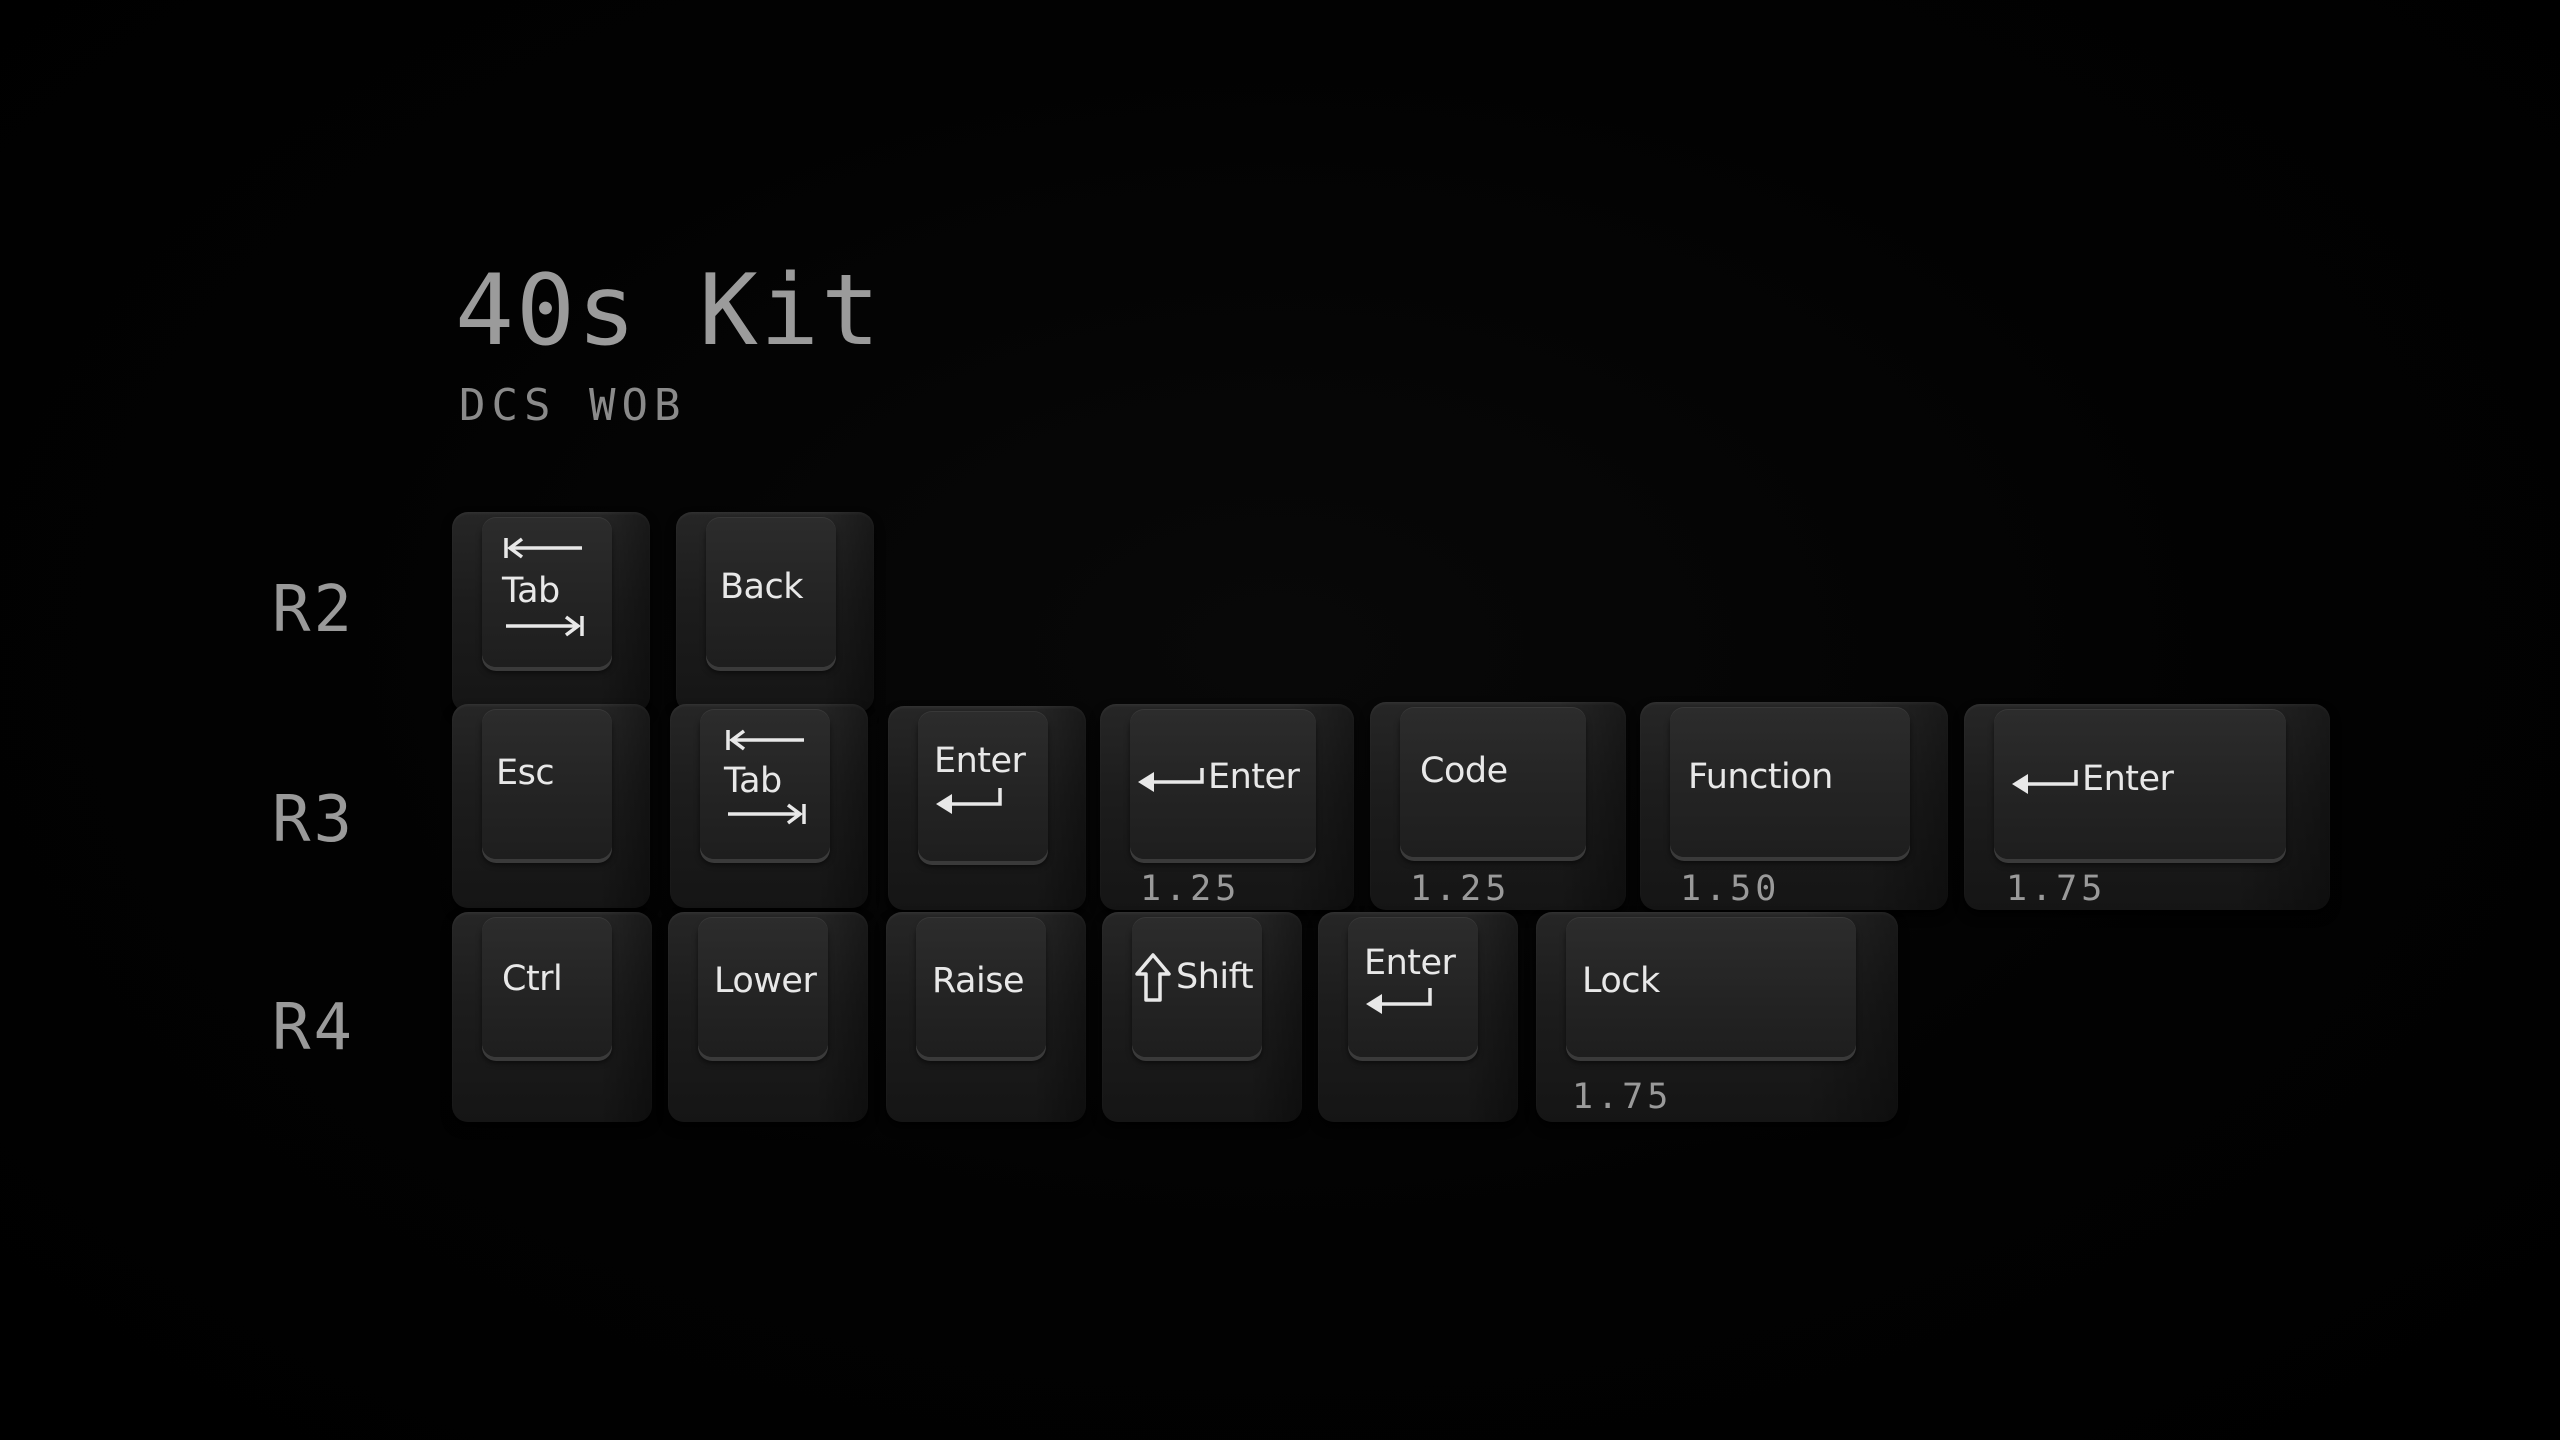 Image resolution: width=2560 pixels, height=1440 pixels. What do you see at coordinates (669, 311) in the screenshot?
I see `kit-title: 40s Kit` at bounding box center [669, 311].